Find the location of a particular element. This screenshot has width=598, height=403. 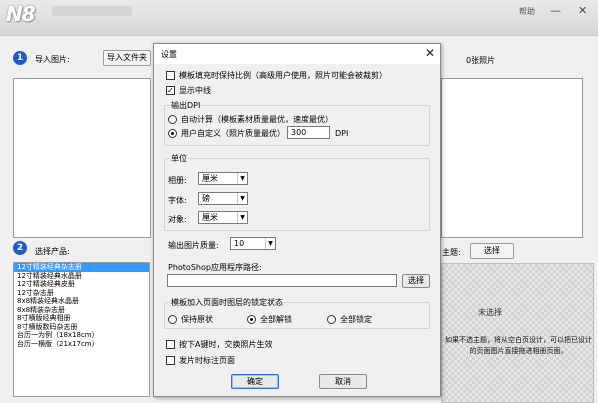

product-list-item: 8x8精装杂志册 is located at coordinates (81, 310).